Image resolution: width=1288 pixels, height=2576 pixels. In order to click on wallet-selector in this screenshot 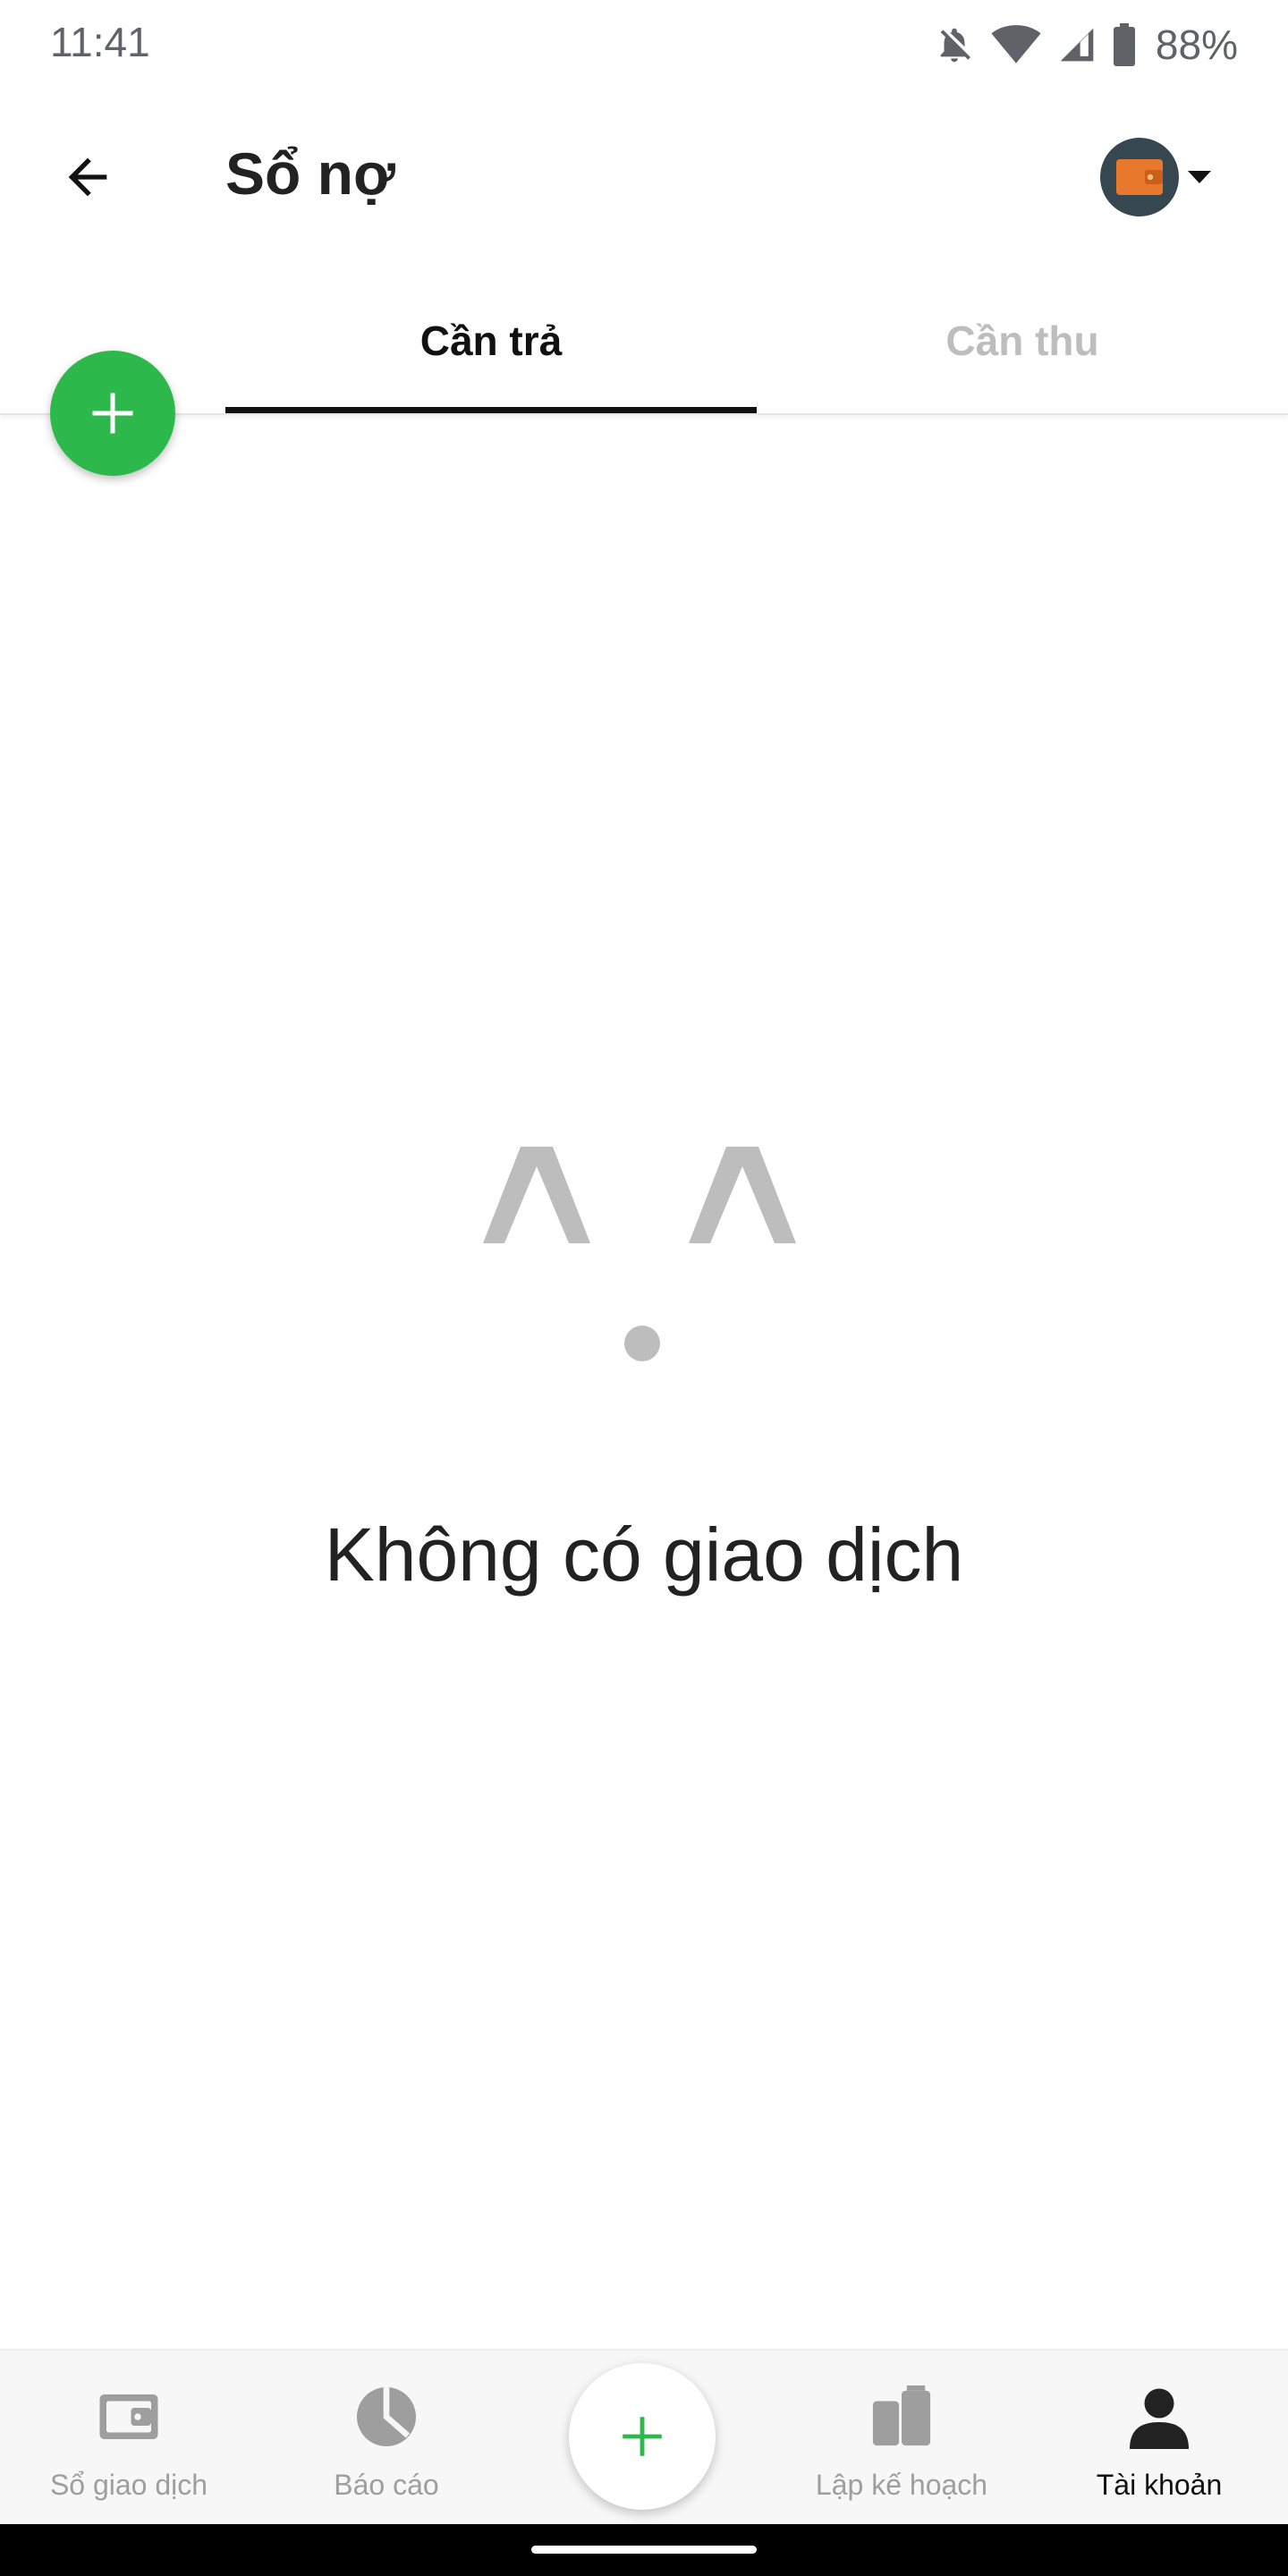, I will do `click(1158, 177)`.